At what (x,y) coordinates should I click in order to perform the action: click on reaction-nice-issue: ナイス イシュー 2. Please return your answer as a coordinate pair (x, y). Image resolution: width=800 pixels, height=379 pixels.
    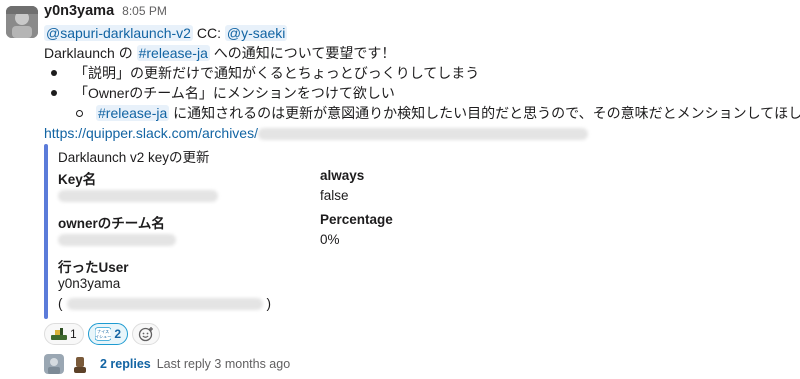
    Looking at the image, I should click on (108, 334).